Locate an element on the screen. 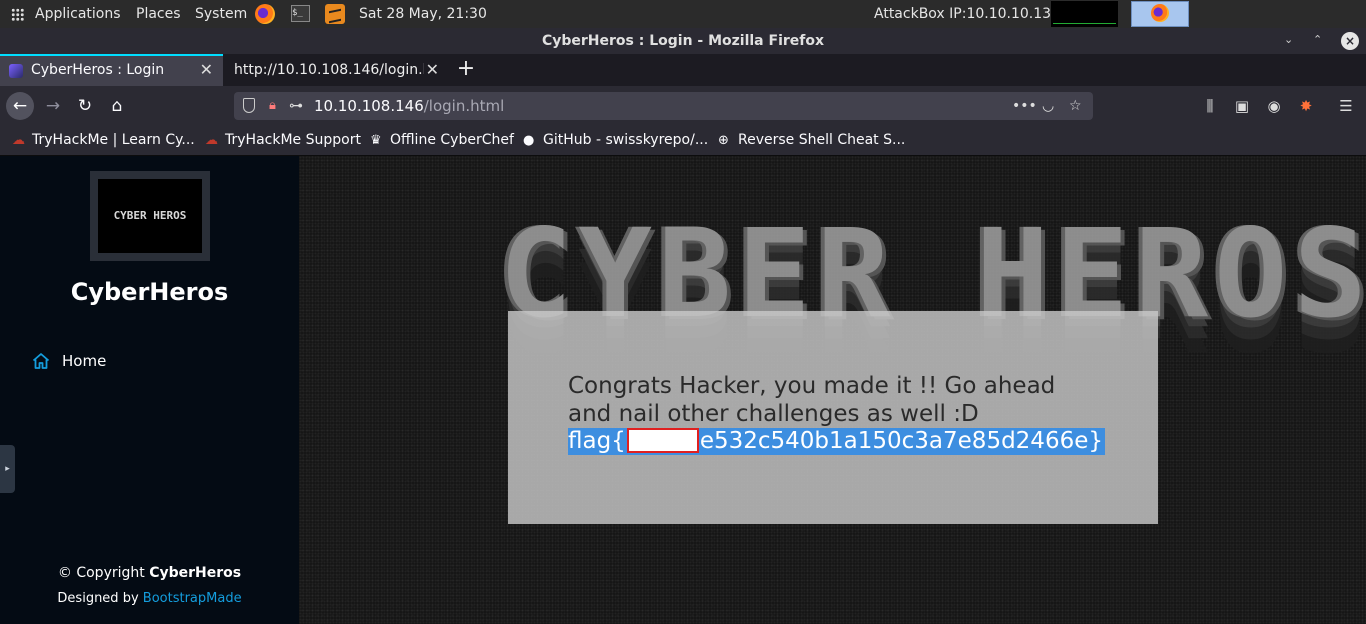  url-host: 10.10.108.146 is located at coordinates (369, 106).